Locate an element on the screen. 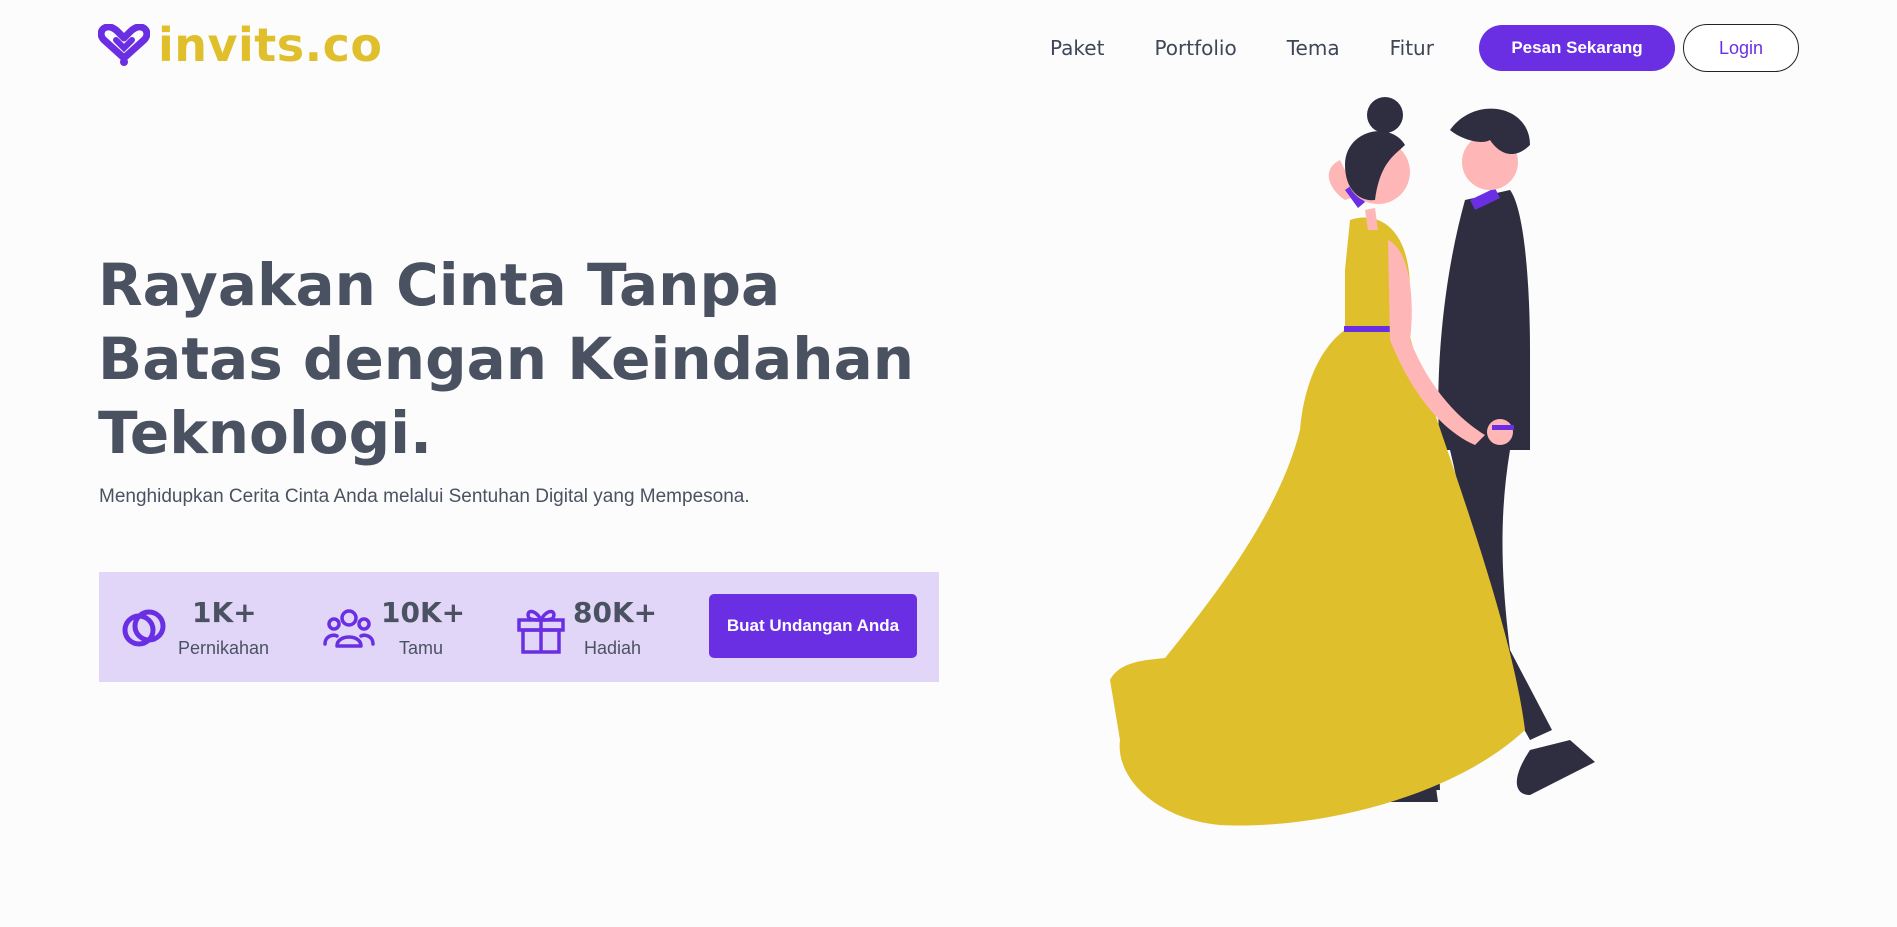 This screenshot has height=927, width=1897. stat-label: Tamu is located at coordinates (421, 648).